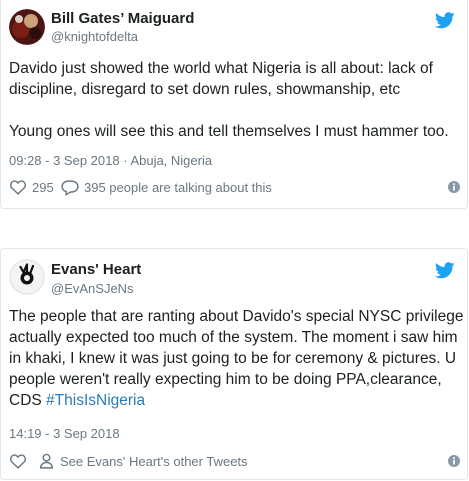 This screenshot has height=481, width=469. What do you see at coordinates (122, 18) in the screenshot?
I see `author-name: Bill Gates’ Maiguard` at bounding box center [122, 18].